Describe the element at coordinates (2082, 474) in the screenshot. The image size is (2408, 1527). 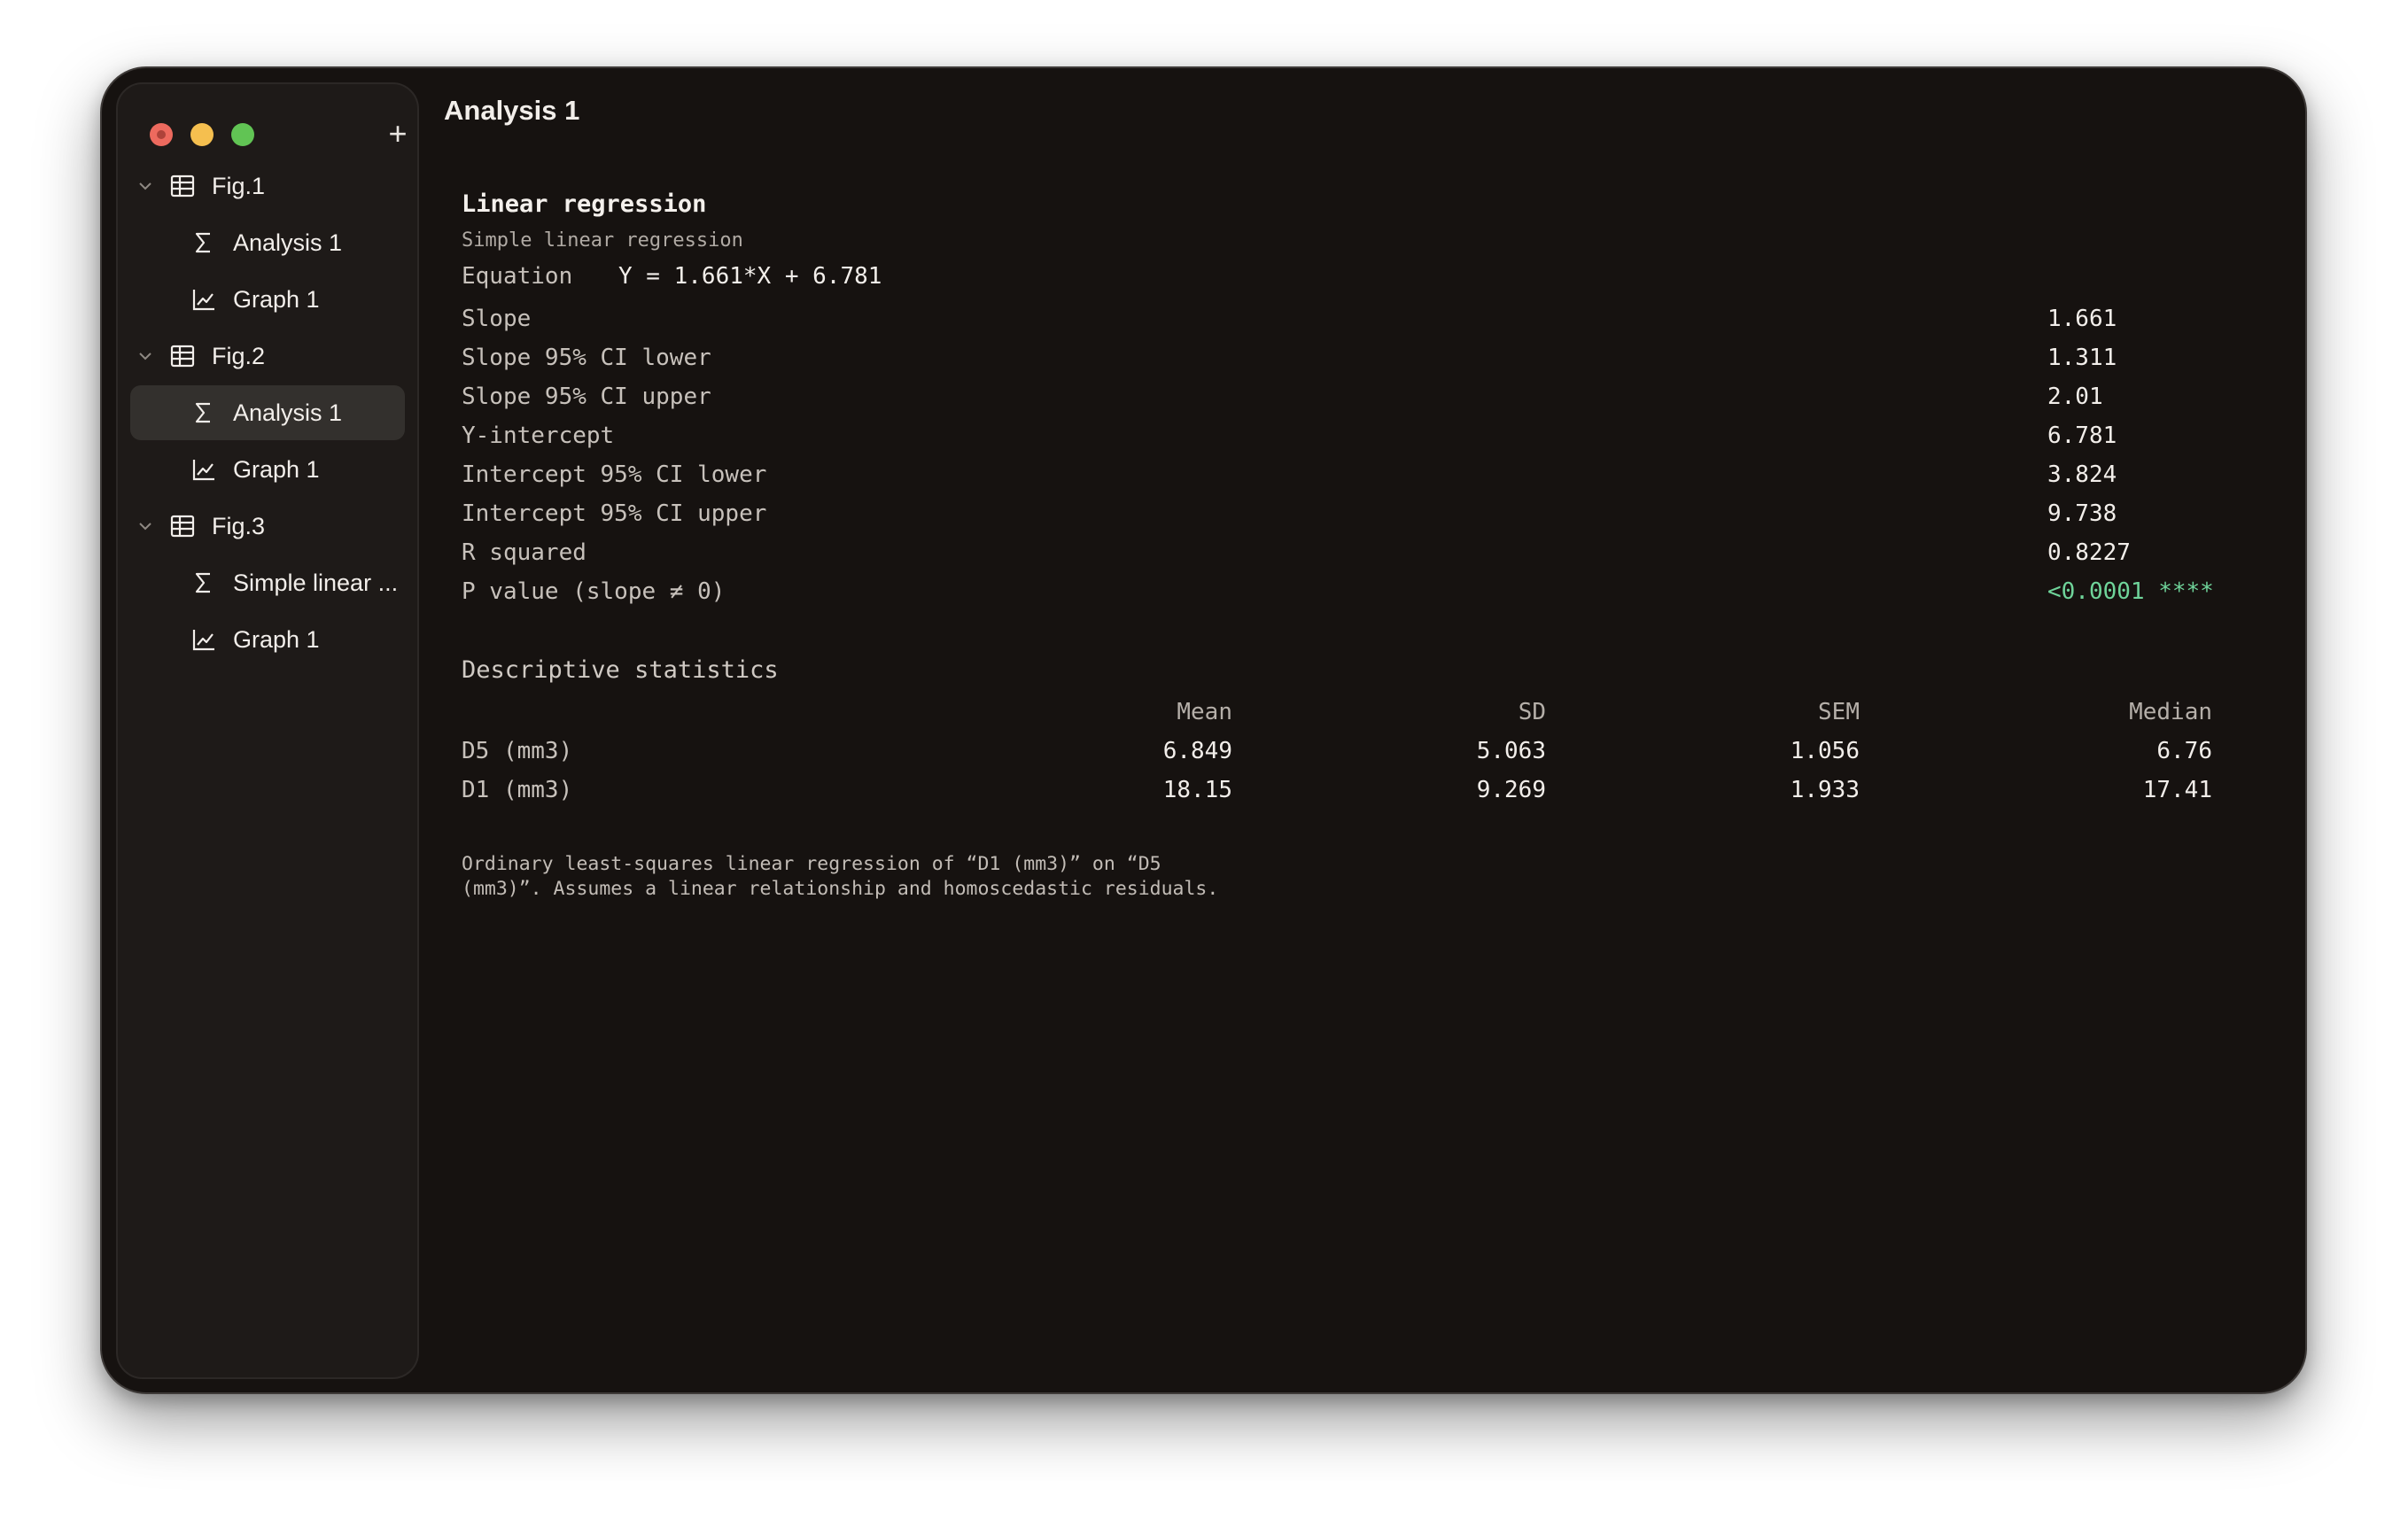
I see `stat-value: 3.824` at that location.